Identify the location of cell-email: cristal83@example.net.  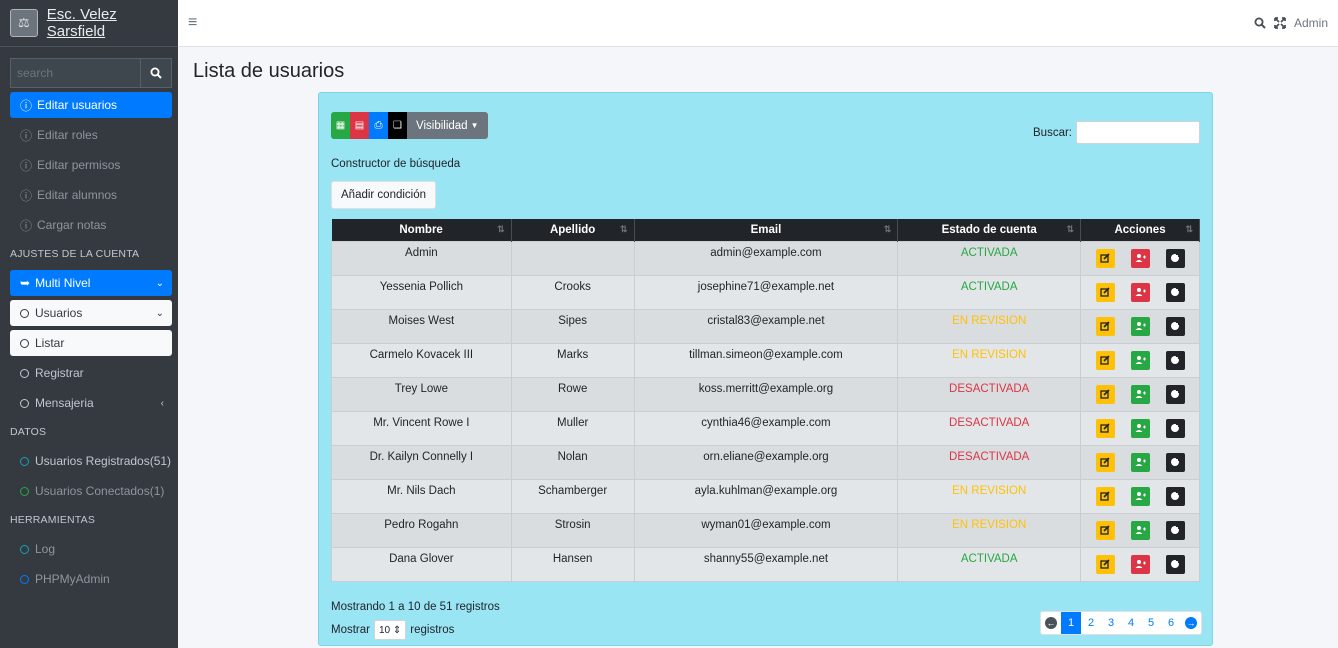
(766, 326).